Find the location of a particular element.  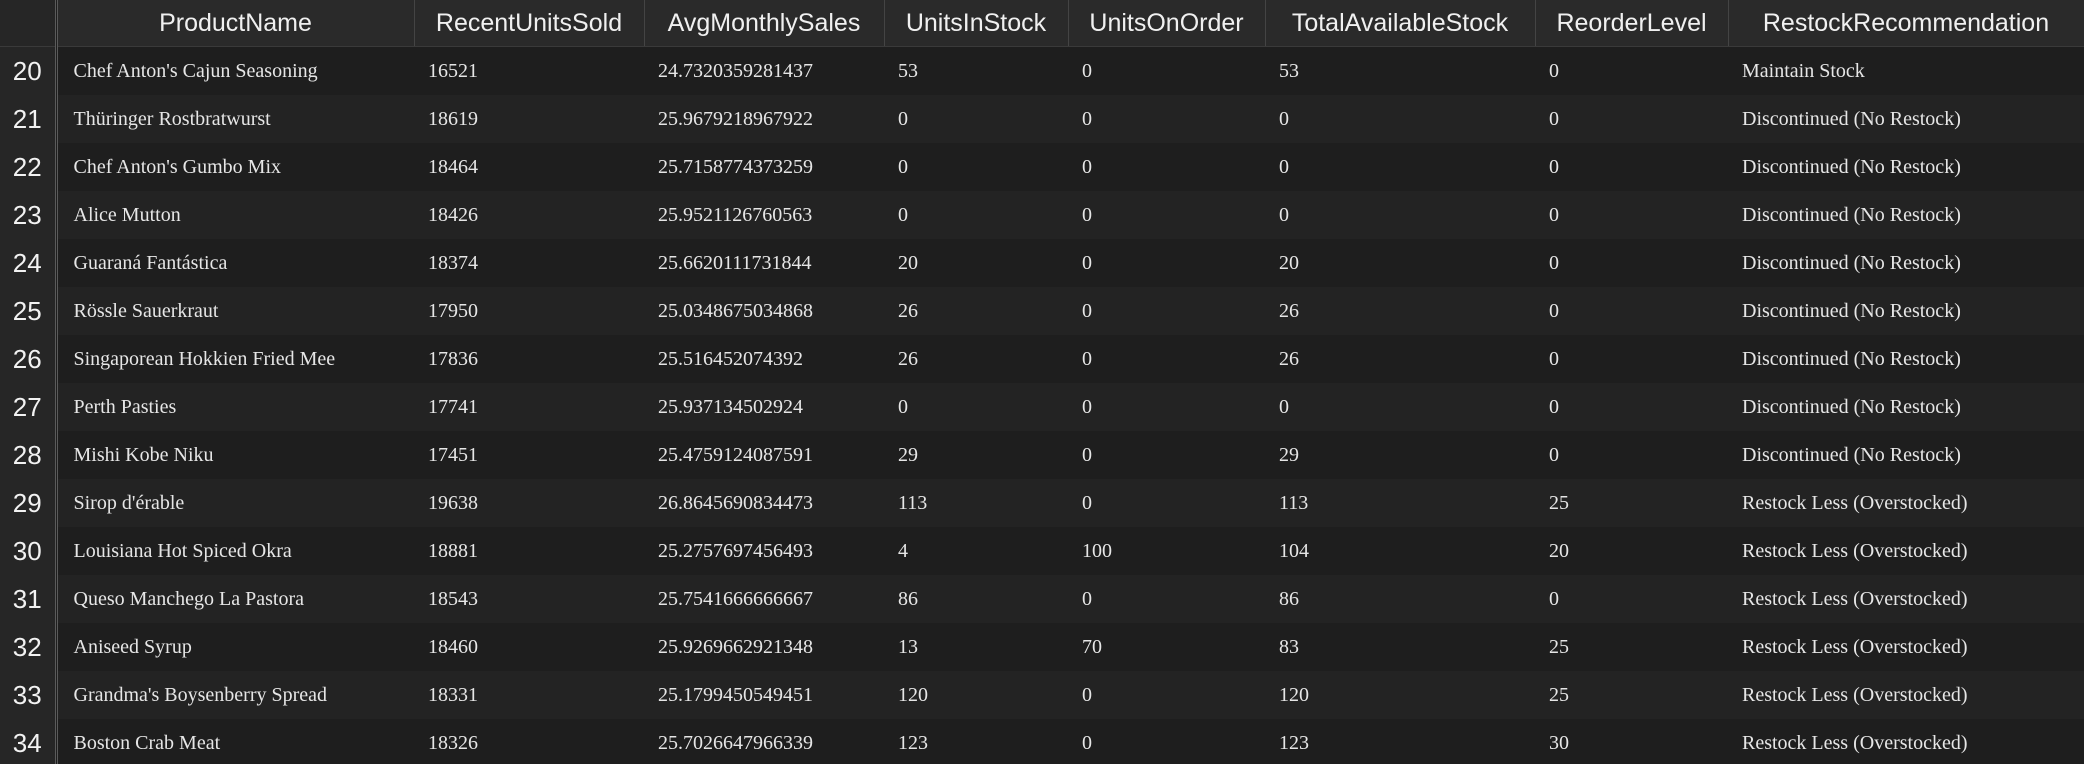

row-number: 31 is located at coordinates (29, 599).